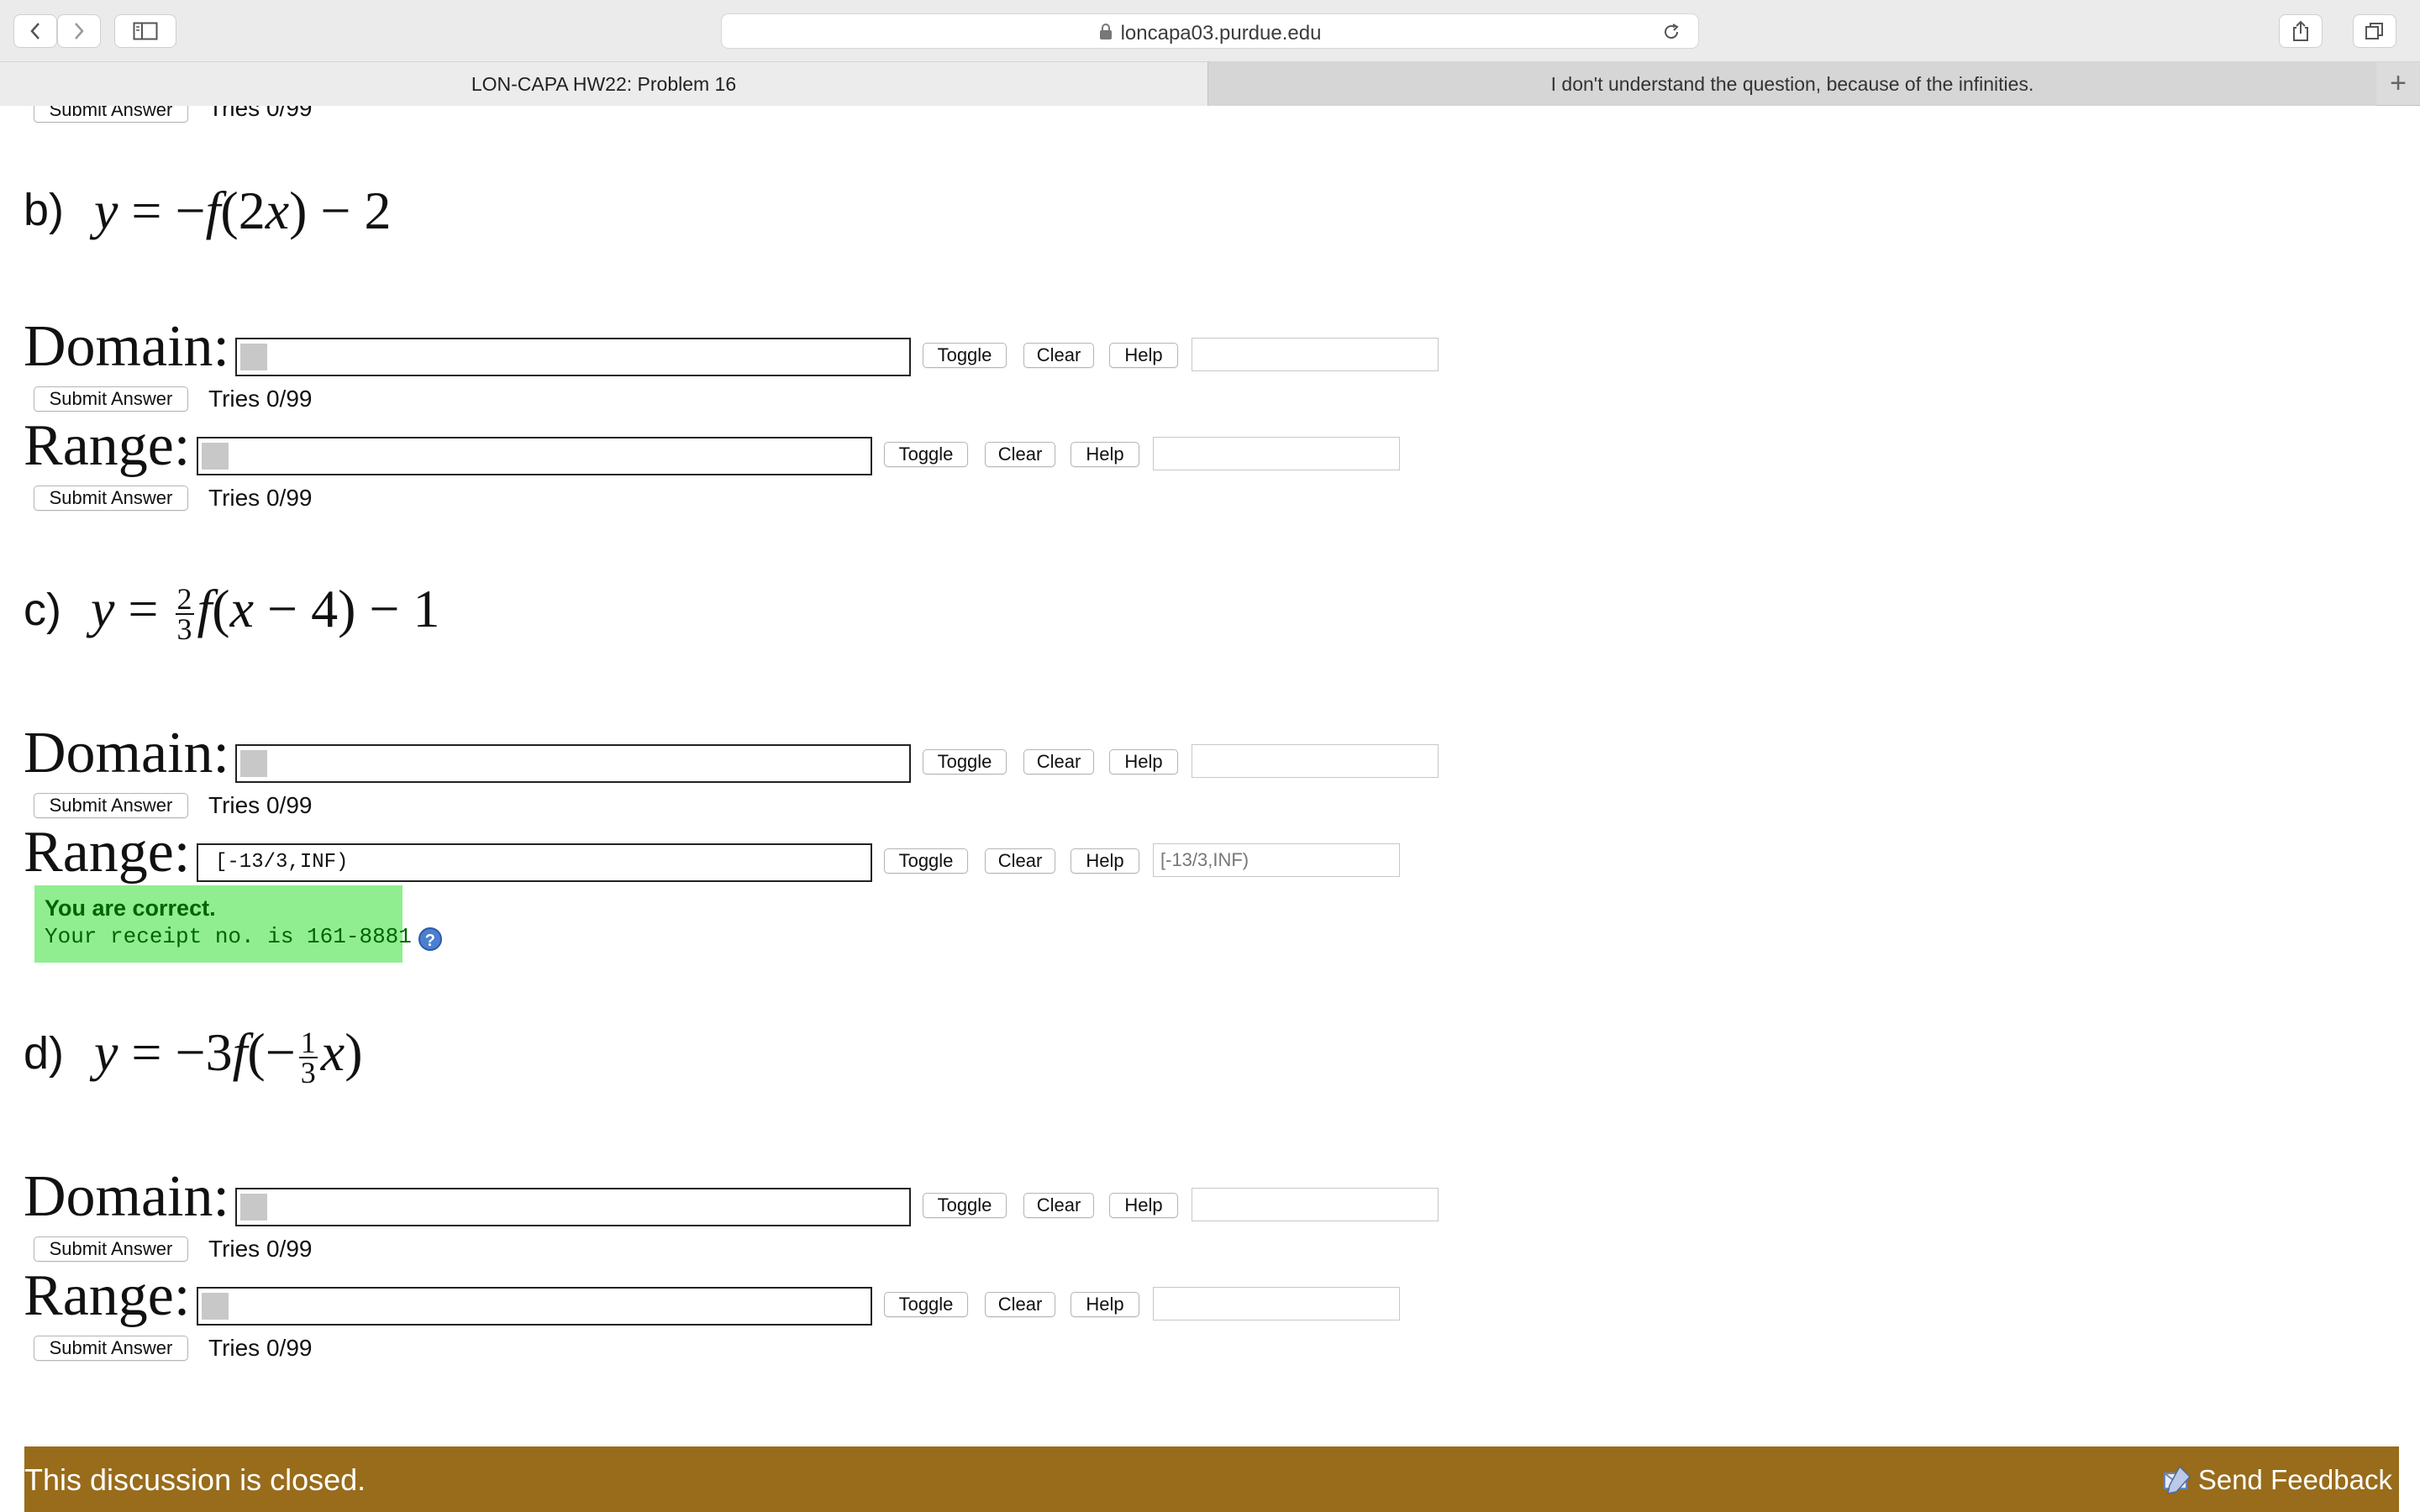 The image size is (2420, 1512). I want to click on part-letter: b), so click(44, 210).